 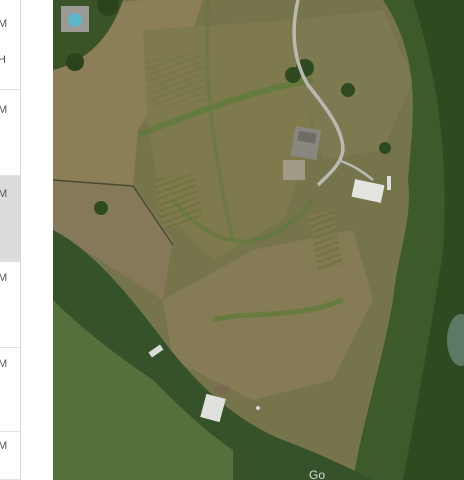 I want to click on house, so click(x=306, y=143).